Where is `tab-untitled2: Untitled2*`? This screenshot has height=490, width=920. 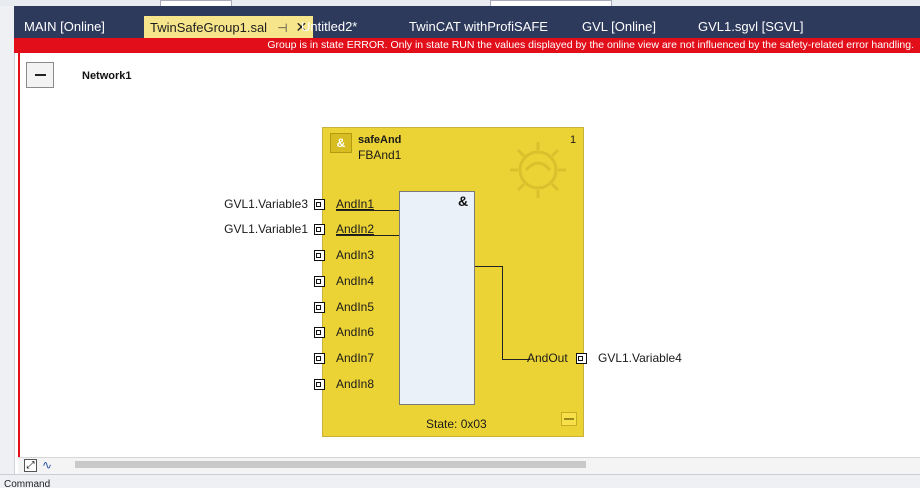
tab-untitled2: Untitled2* is located at coordinates (329, 27).